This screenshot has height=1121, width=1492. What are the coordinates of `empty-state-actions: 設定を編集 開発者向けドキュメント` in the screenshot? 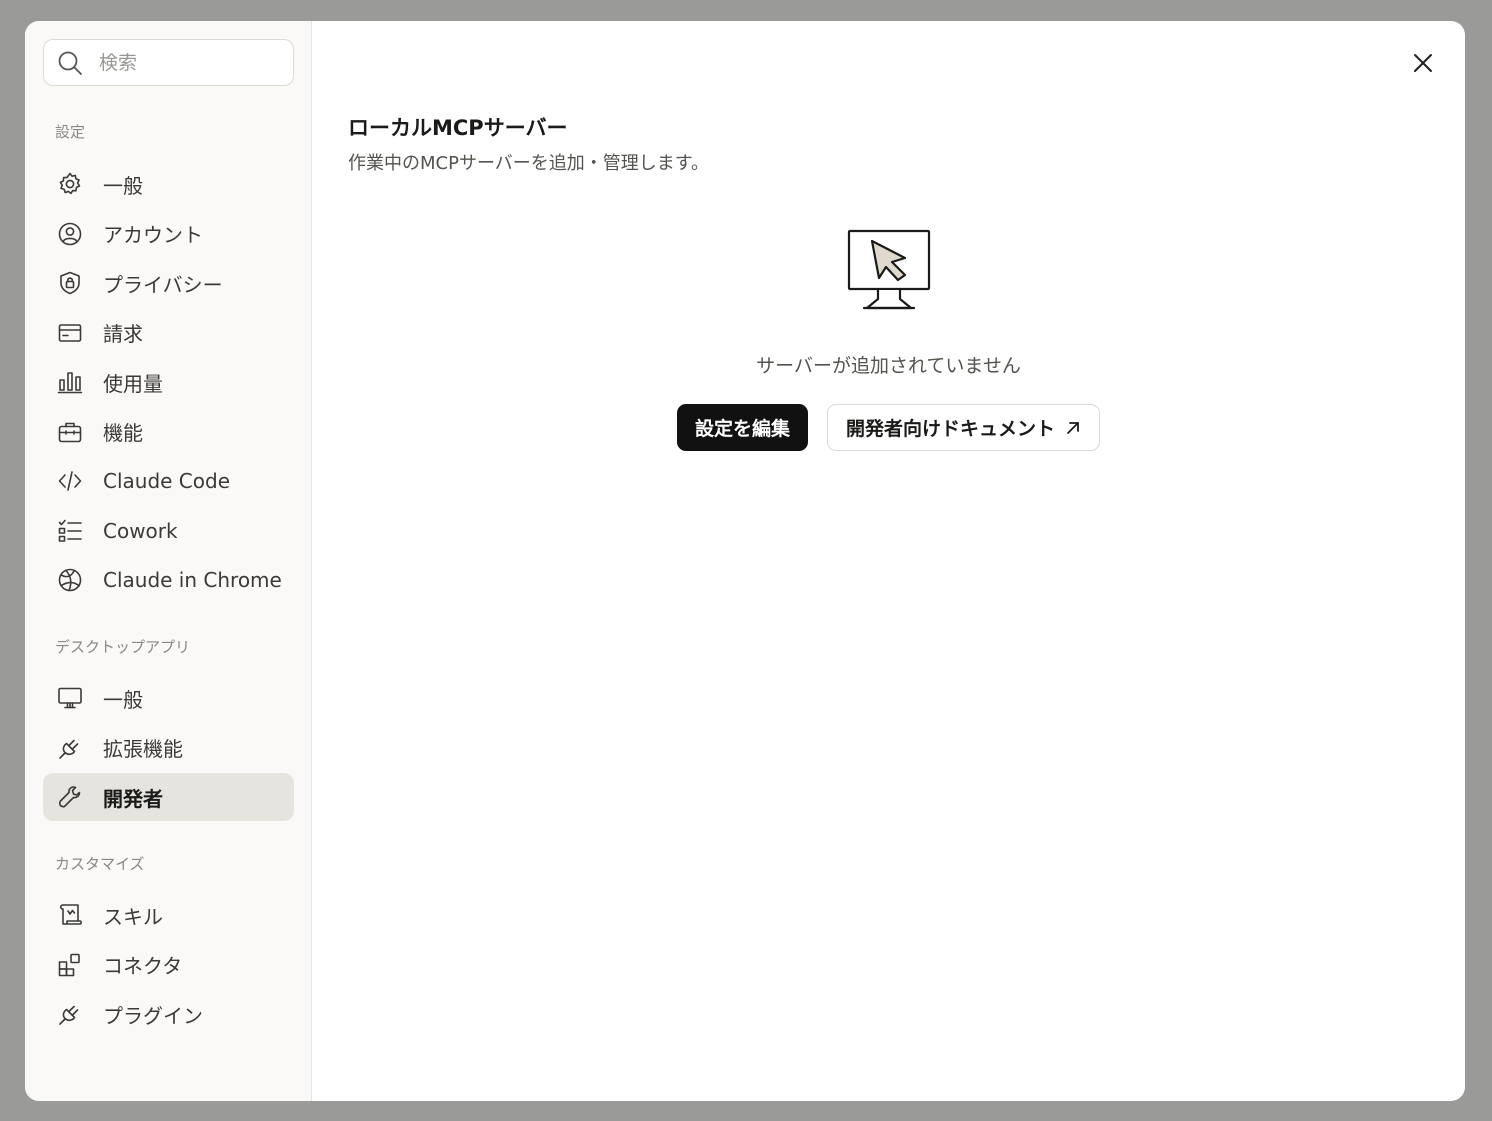 It's located at (888, 427).